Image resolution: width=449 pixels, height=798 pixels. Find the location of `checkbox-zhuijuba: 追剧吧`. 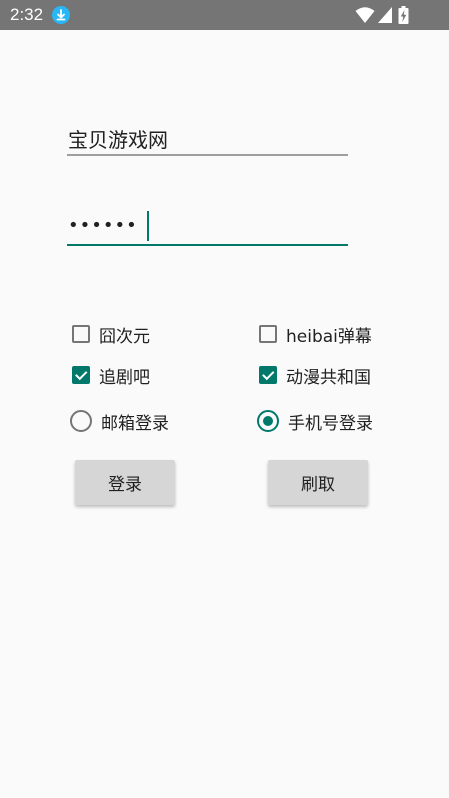

checkbox-zhuijuba: 追剧吧 is located at coordinates (109, 375).